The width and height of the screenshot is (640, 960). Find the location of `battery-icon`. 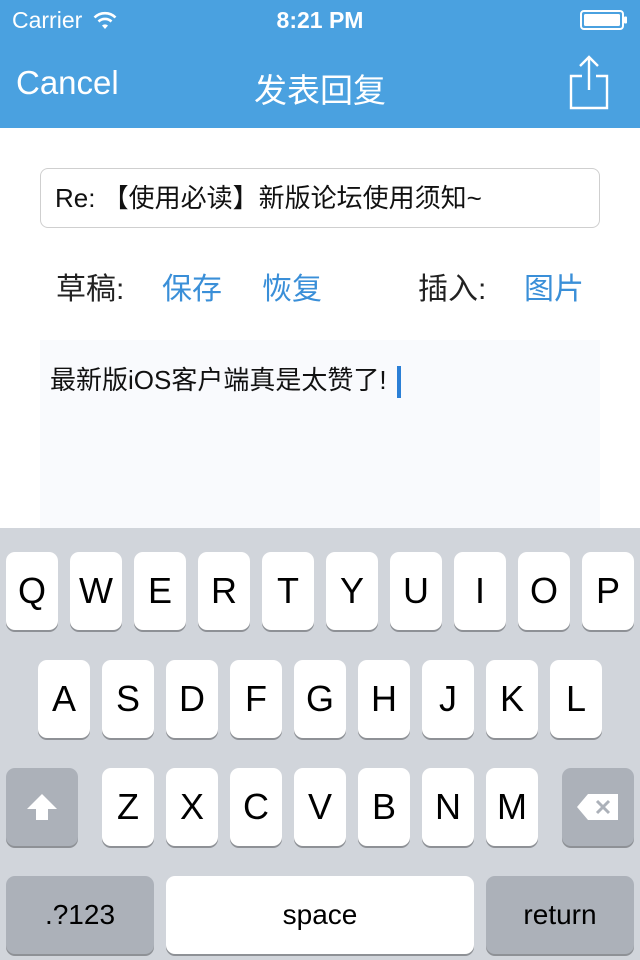

battery-icon is located at coordinates (603, 20).